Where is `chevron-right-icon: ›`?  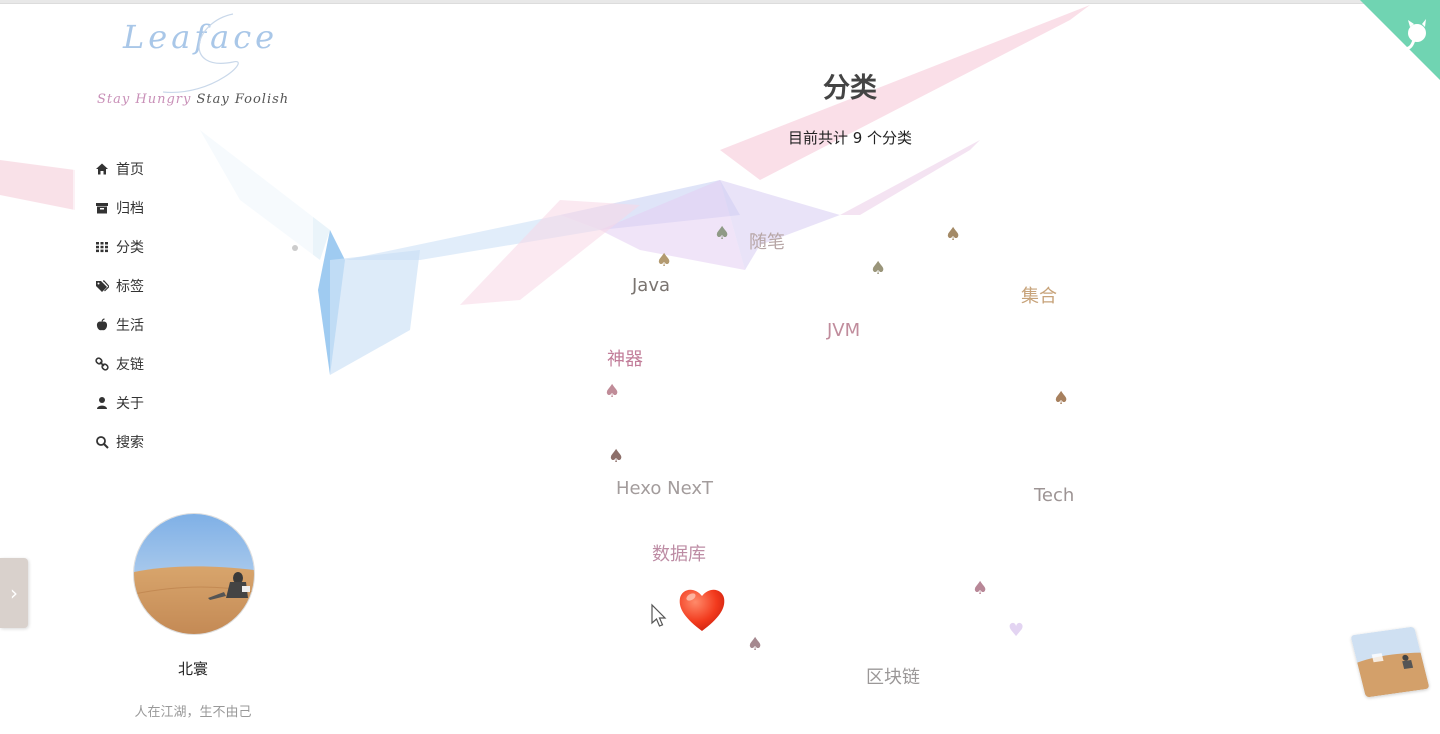 chevron-right-icon: › is located at coordinates (14, 593).